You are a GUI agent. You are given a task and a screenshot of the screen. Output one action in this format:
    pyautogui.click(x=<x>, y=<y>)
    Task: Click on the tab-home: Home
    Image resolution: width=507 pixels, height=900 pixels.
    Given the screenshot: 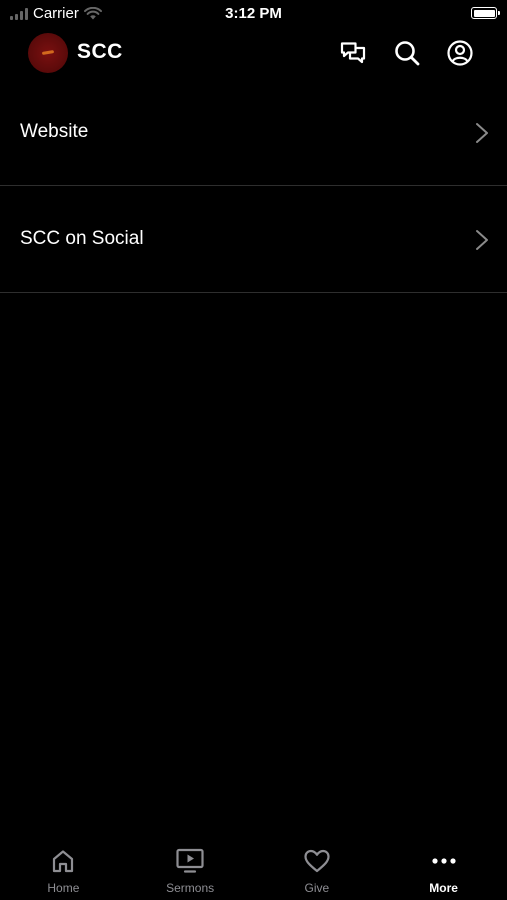 What is the action you would take?
    pyautogui.click(x=63, y=871)
    